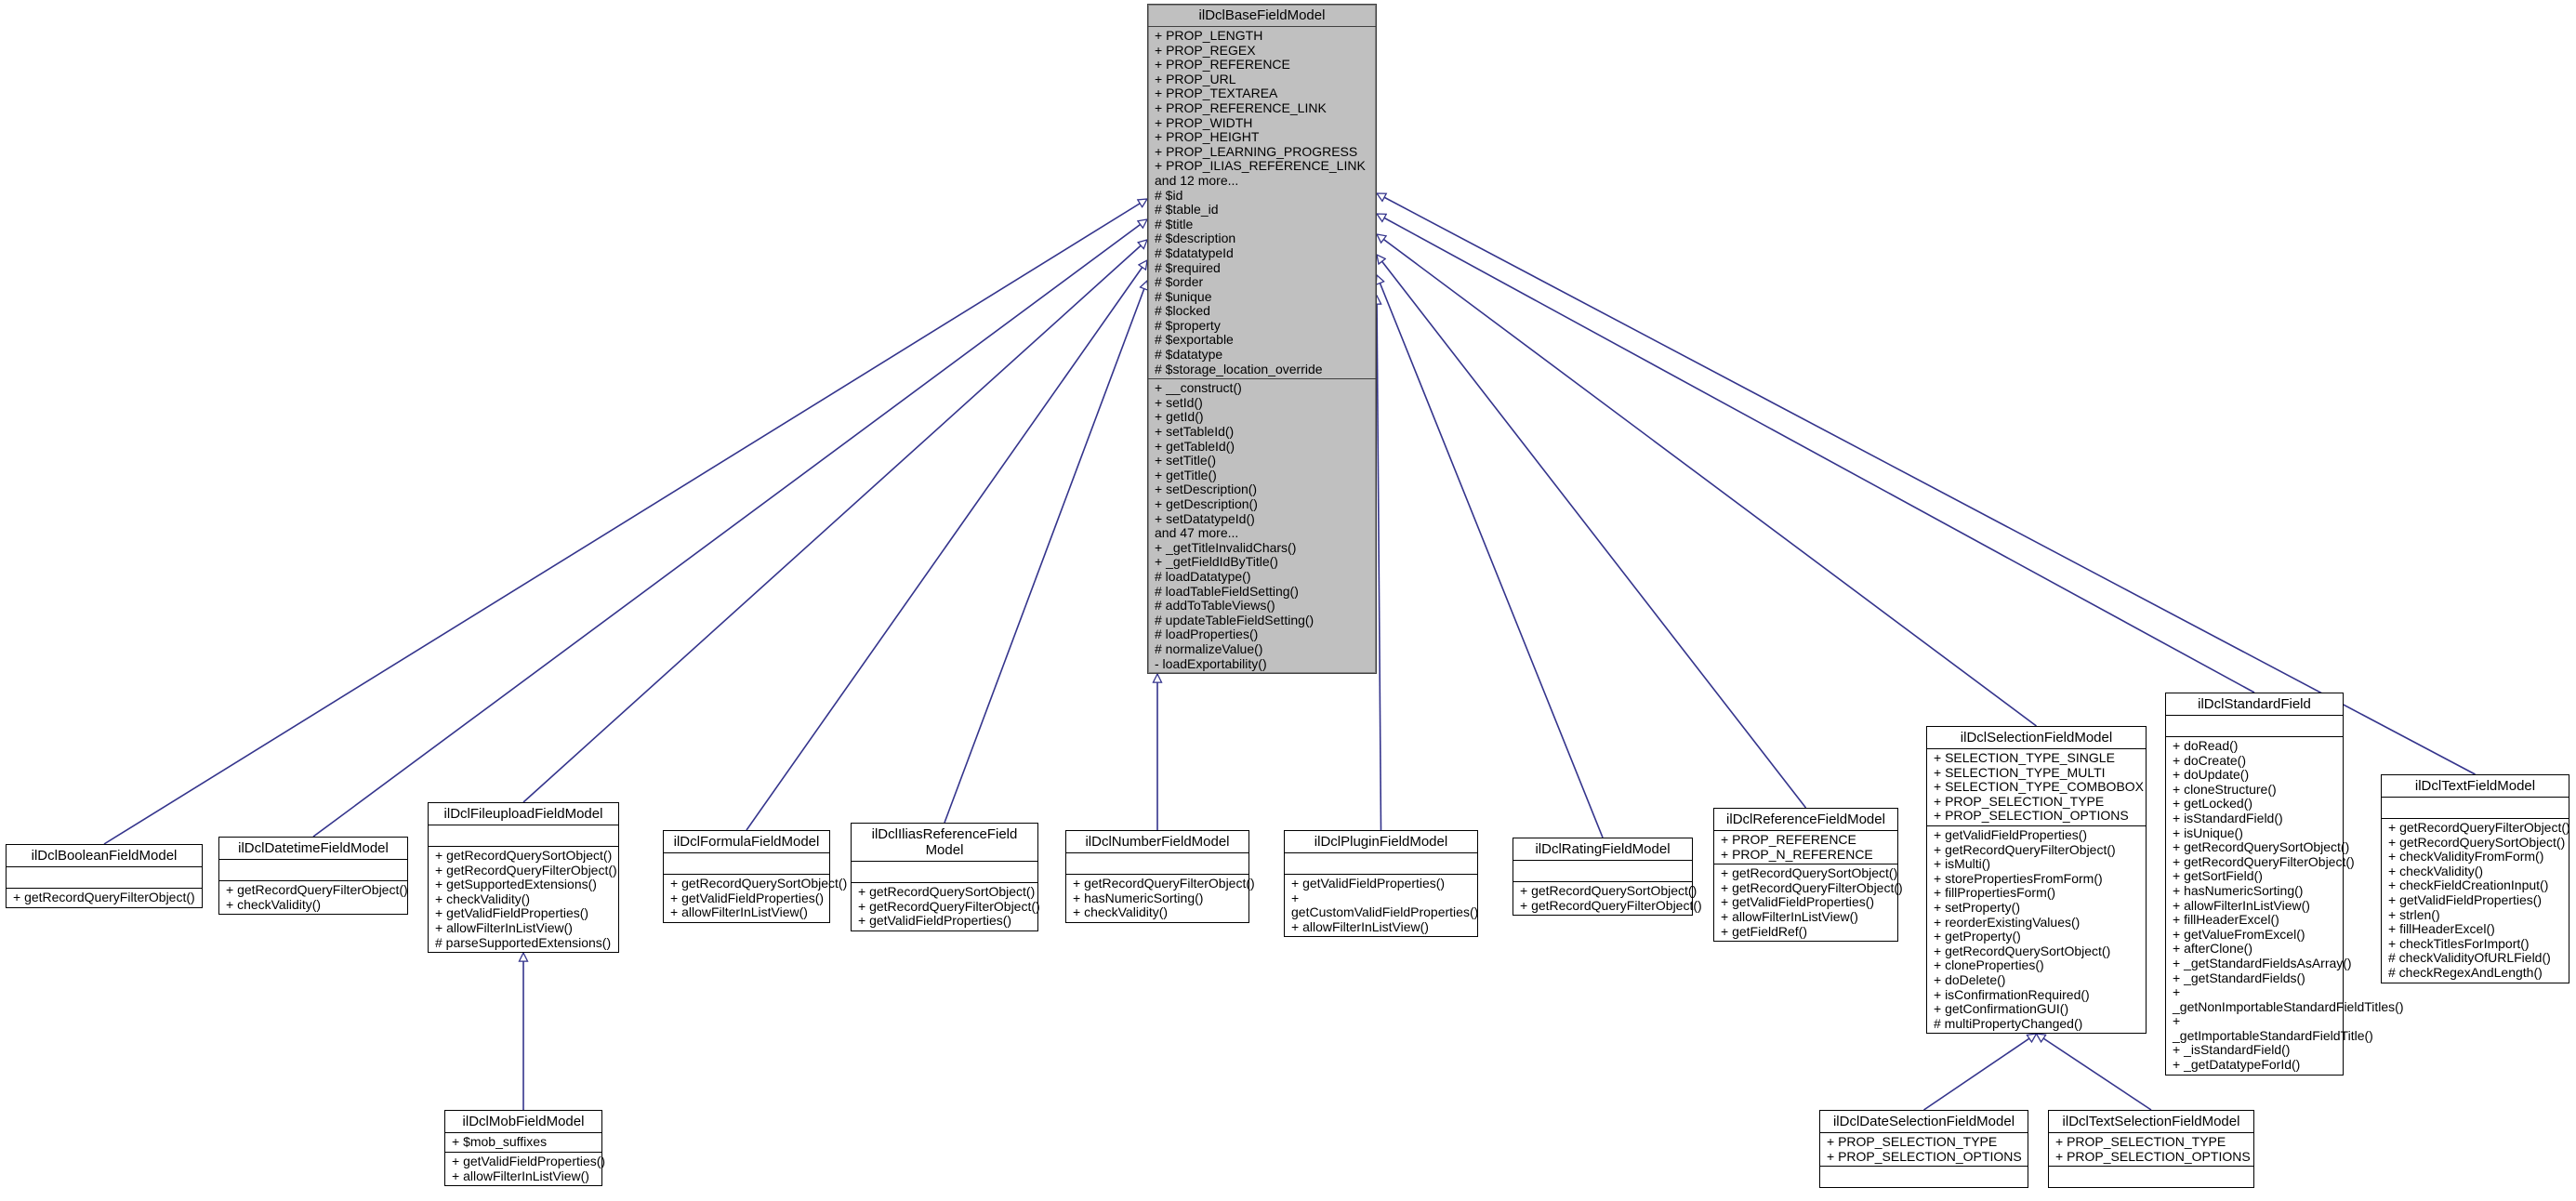 Image resolution: width=2576 pixels, height=1201 pixels. I want to click on generalization-edge-selection-to-base, so click(1707, 480).